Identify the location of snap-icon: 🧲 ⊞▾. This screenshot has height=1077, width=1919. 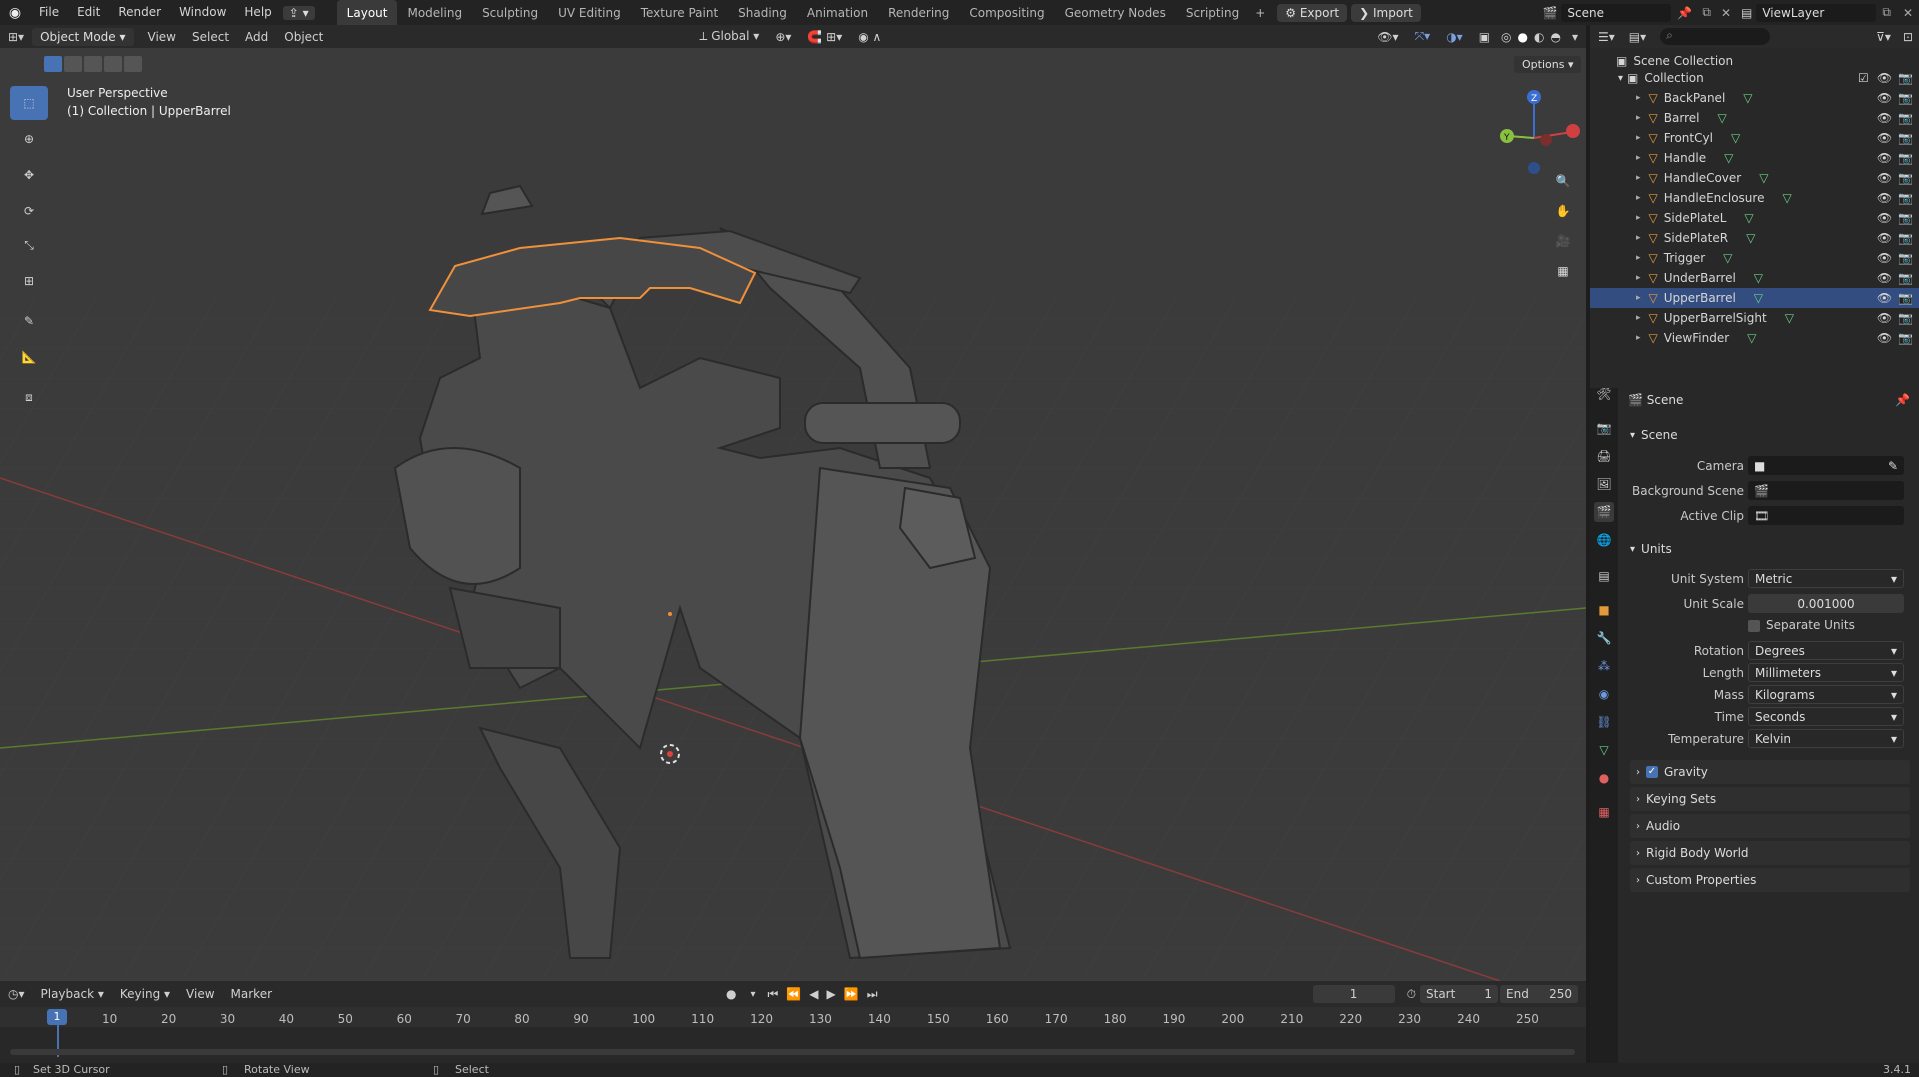
(824, 37).